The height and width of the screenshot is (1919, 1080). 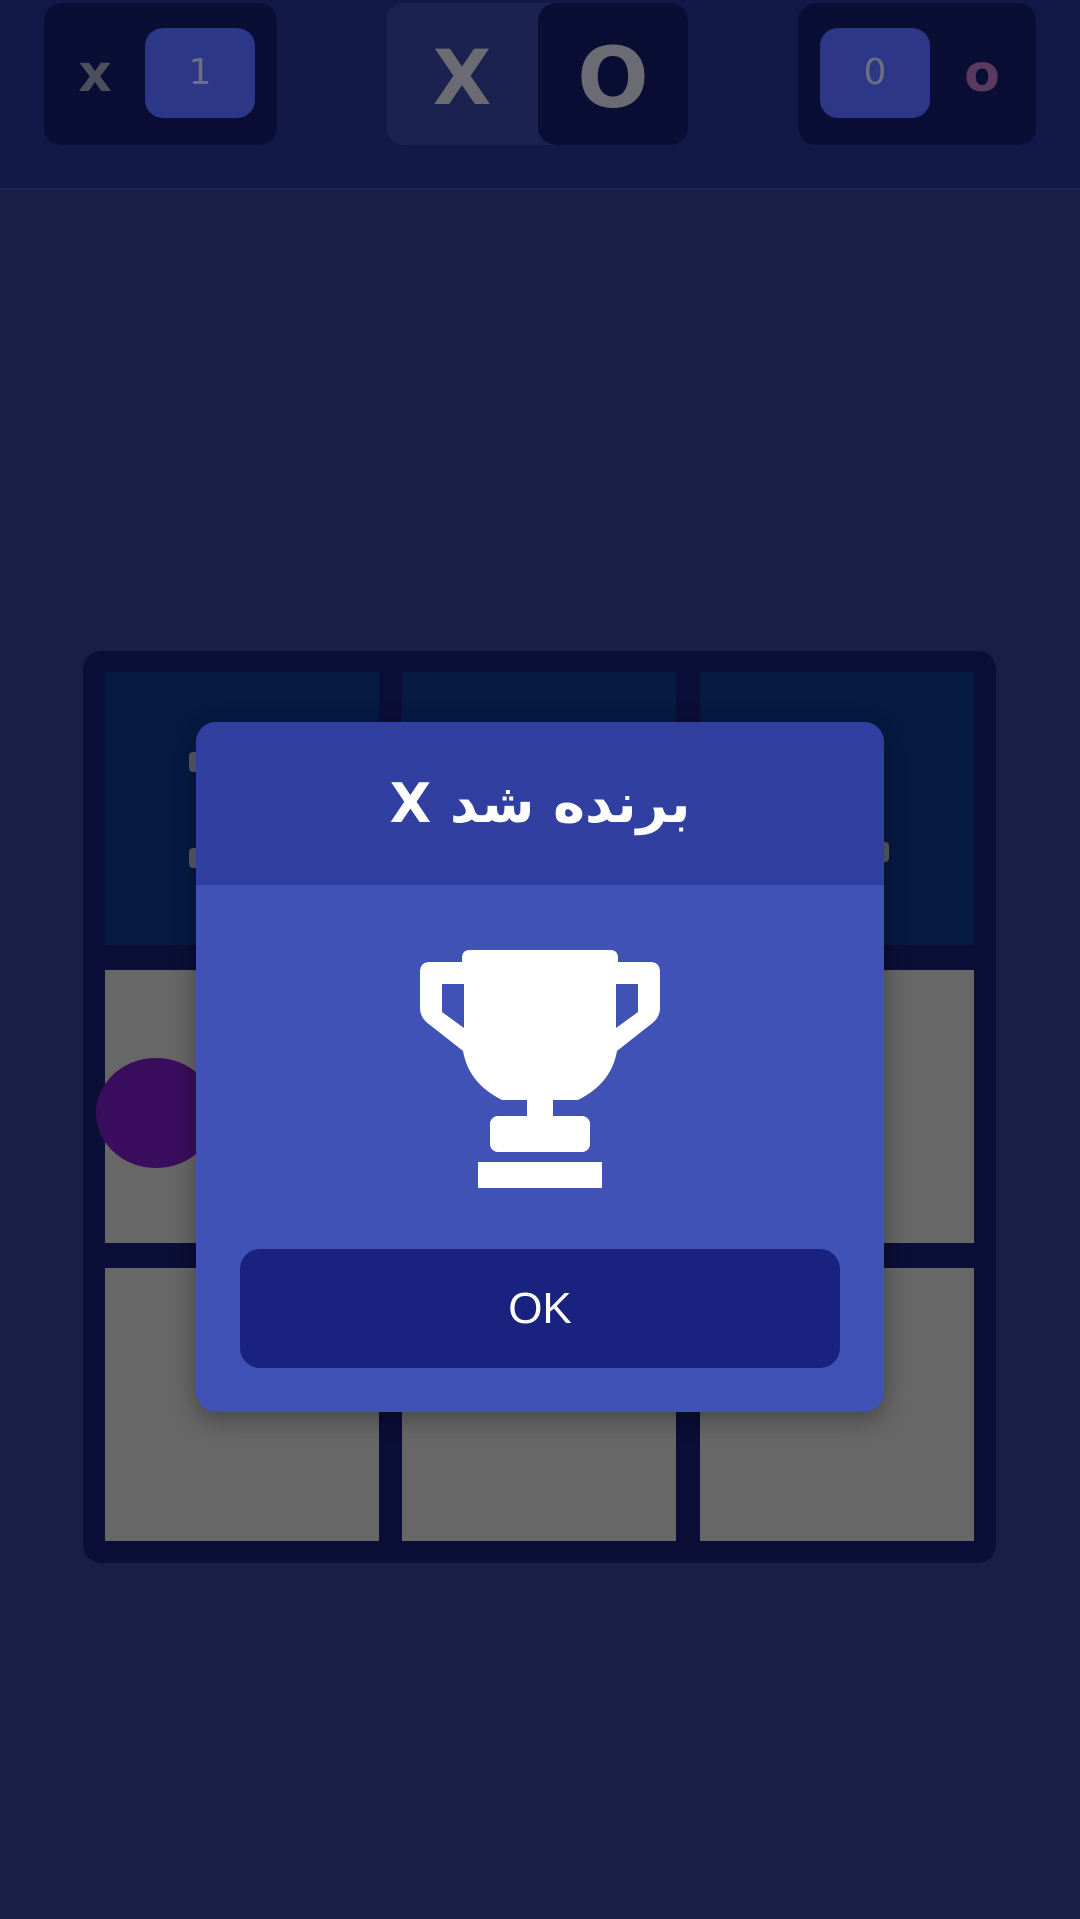 What do you see at coordinates (95, 74) in the screenshot?
I see `player-x-symbol: x` at bounding box center [95, 74].